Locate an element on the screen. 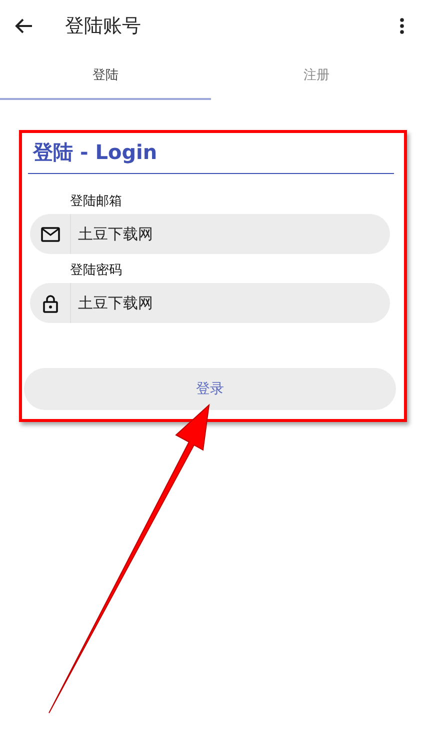 The width and height of the screenshot is (422, 742). tab: 注册 is located at coordinates (316, 76).